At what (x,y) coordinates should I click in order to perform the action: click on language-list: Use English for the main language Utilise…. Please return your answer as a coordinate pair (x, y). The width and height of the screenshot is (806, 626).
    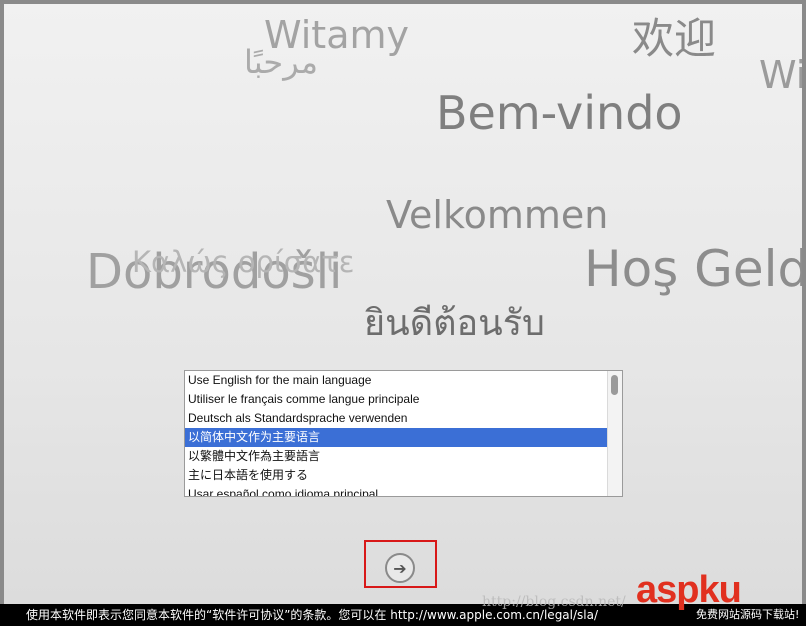
    Looking at the image, I should click on (403, 433).